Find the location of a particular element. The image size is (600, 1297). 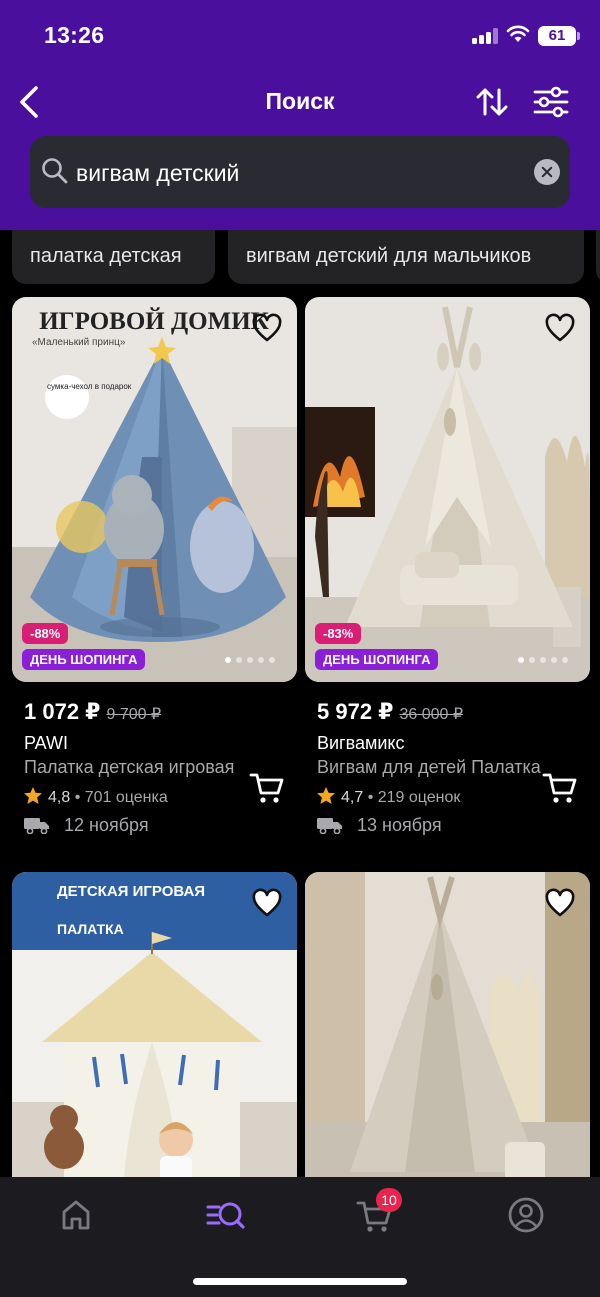

rating-row: 4,7 • 219 оценок is located at coordinates (388, 797).